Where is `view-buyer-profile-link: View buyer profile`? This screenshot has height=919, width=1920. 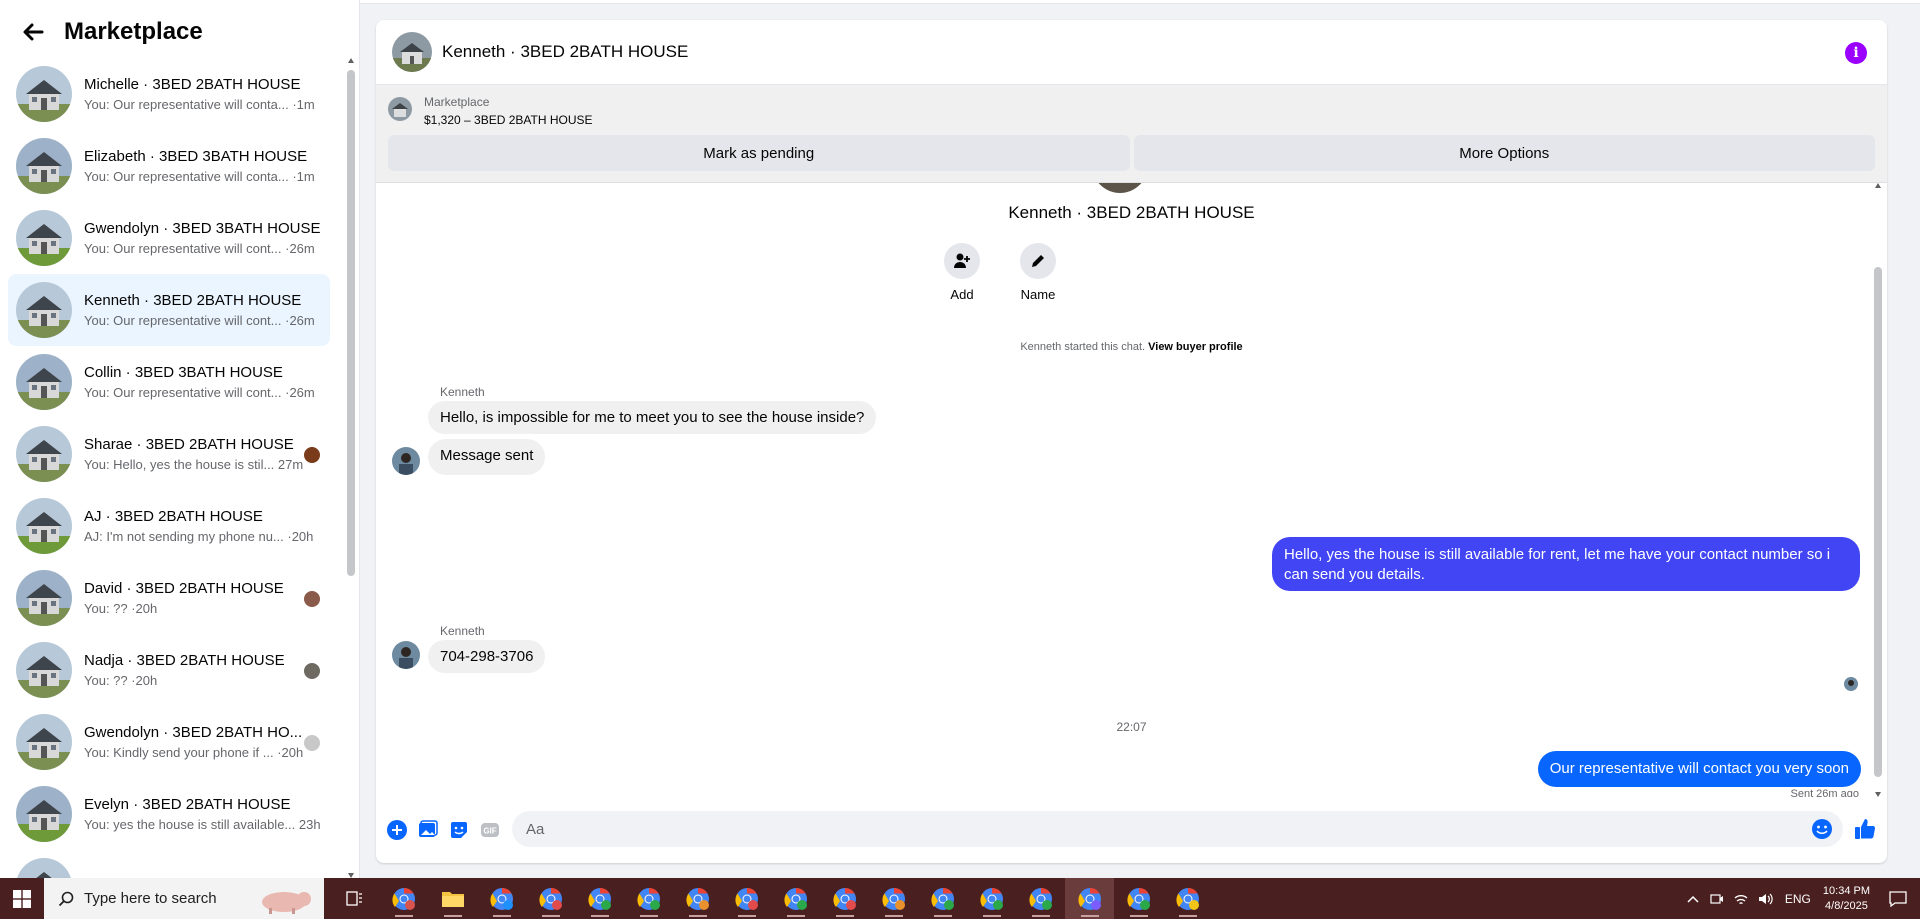 view-buyer-profile-link: View buyer profile is located at coordinates (1195, 347).